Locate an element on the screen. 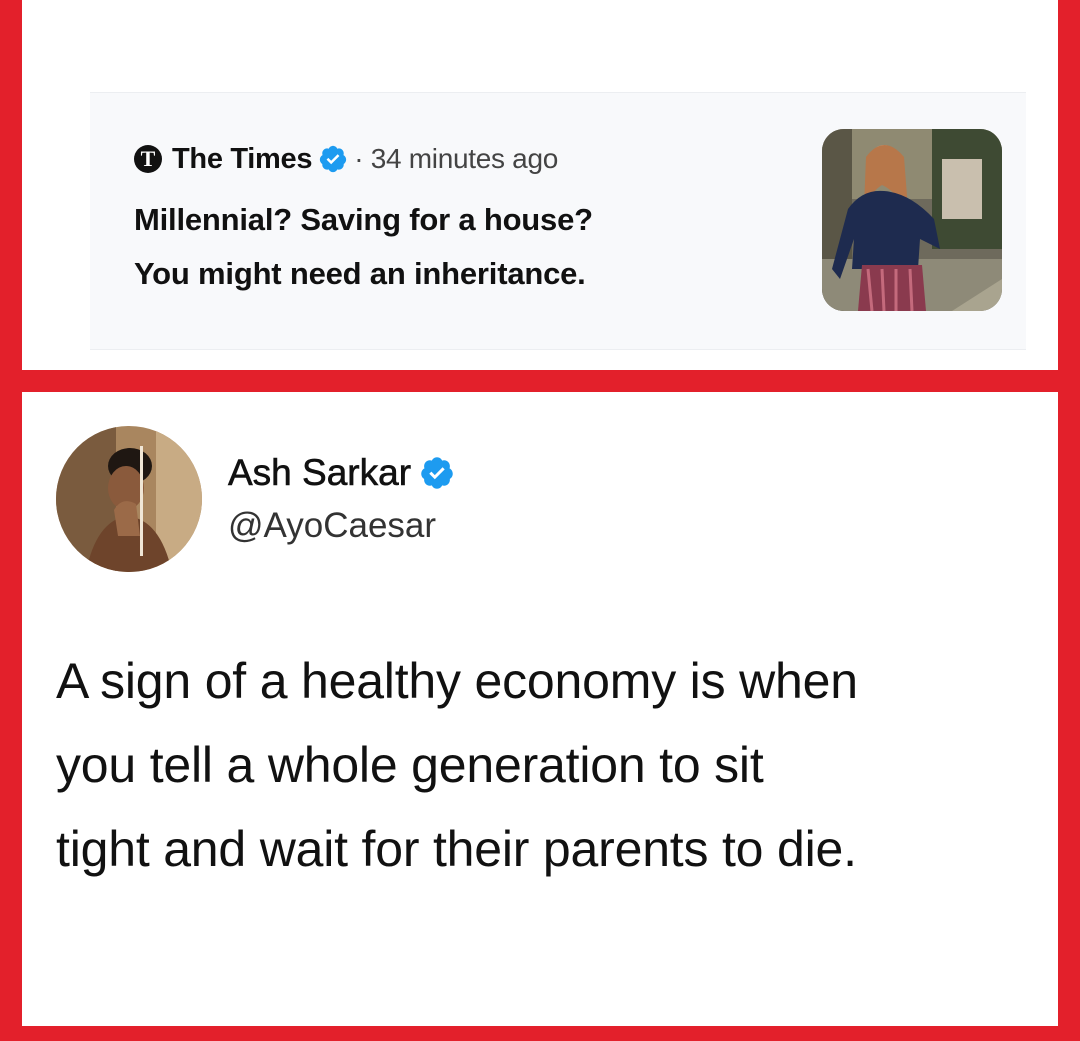  tweet-text-line: A sign of a healthy economy is when is located at coordinates (457, 681).